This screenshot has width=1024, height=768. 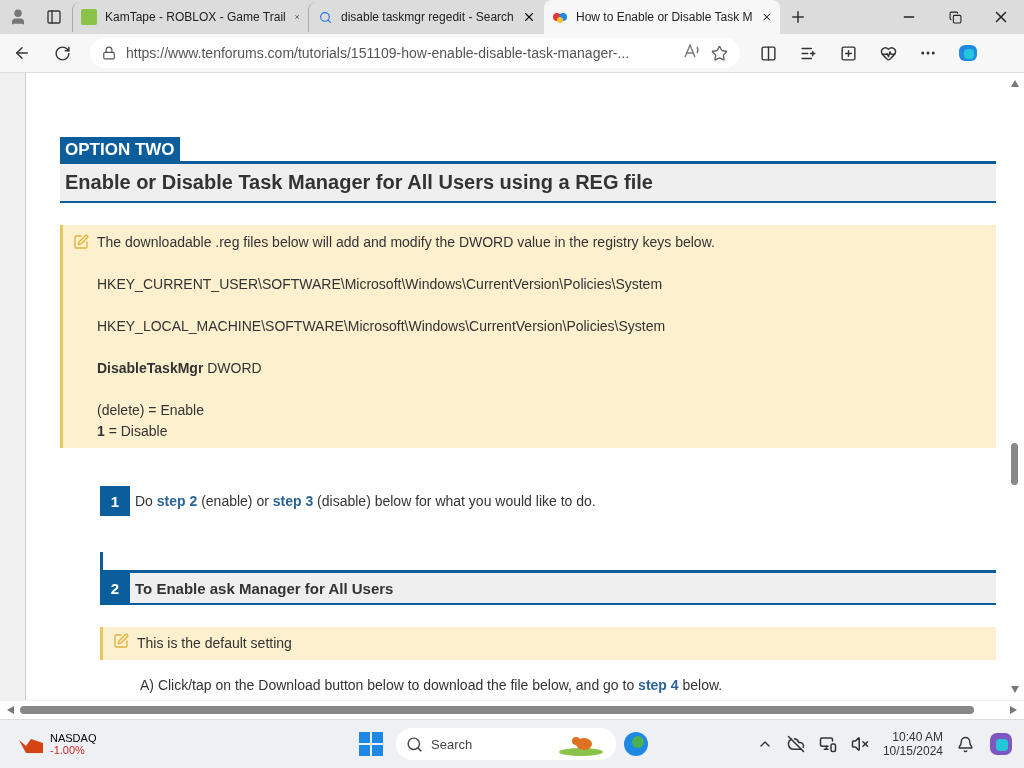 I want to click on section-heading: Enable or Disable Task Manager for All Users using a REG file, so click(x=528, y=182).